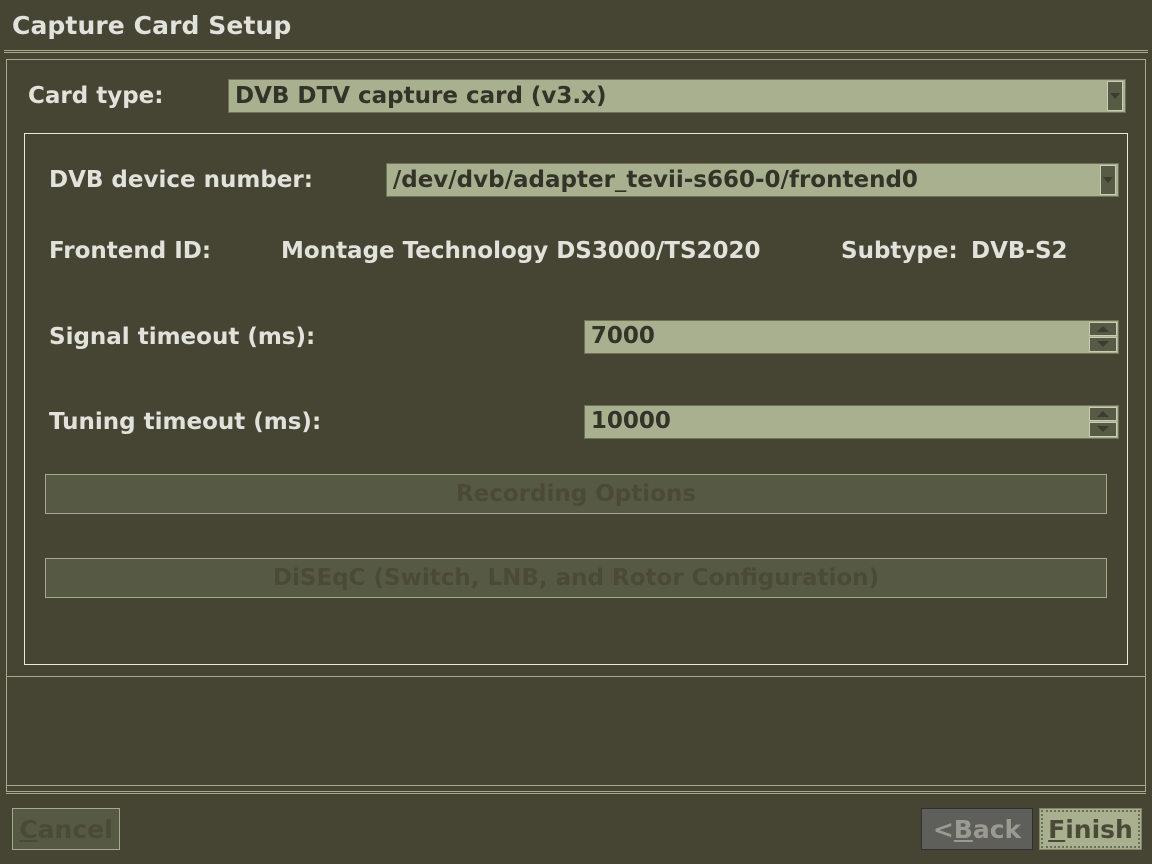  I want to click on tuning-timeout-stepper, so click(1103, 422).